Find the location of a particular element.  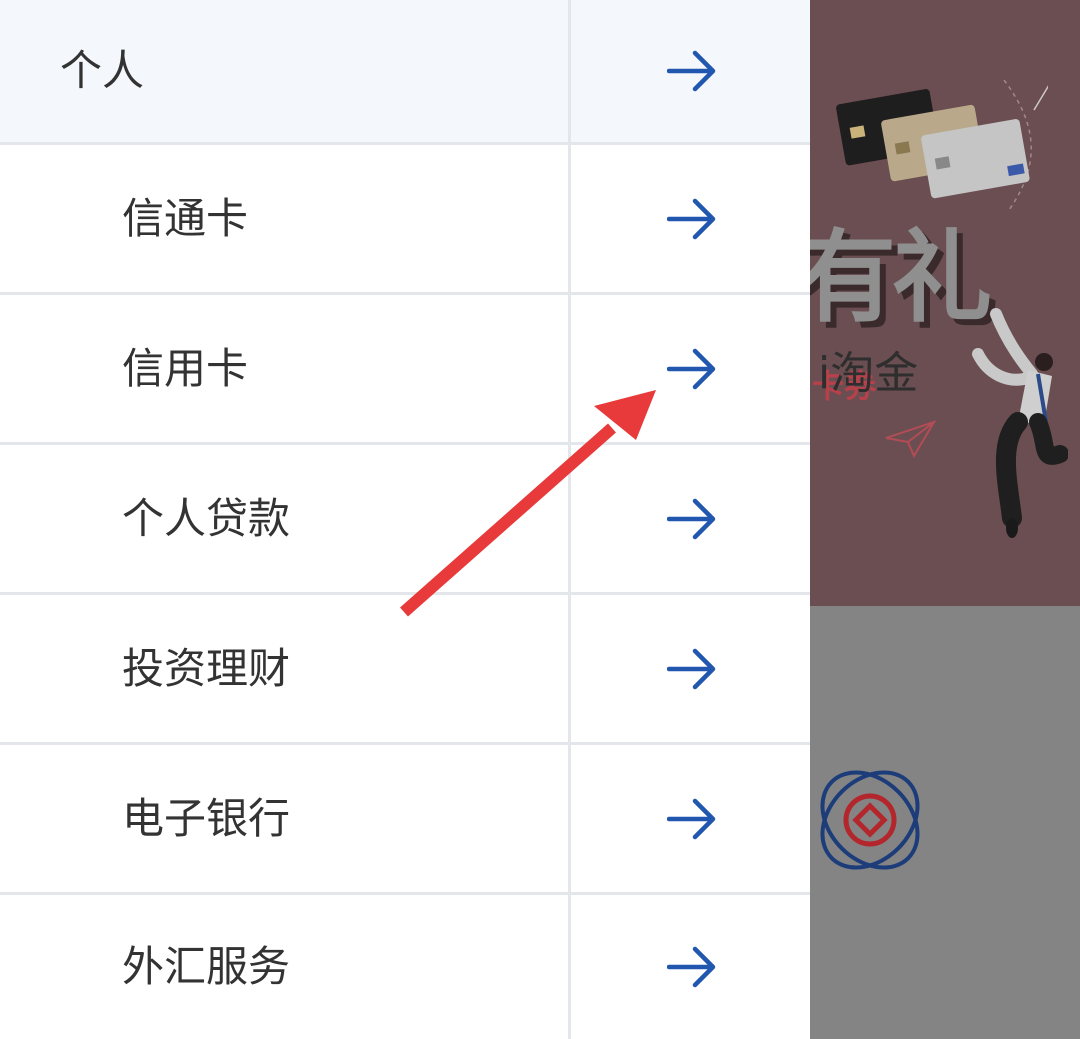

paper-plane-icon is located at coordinates (910, 439).